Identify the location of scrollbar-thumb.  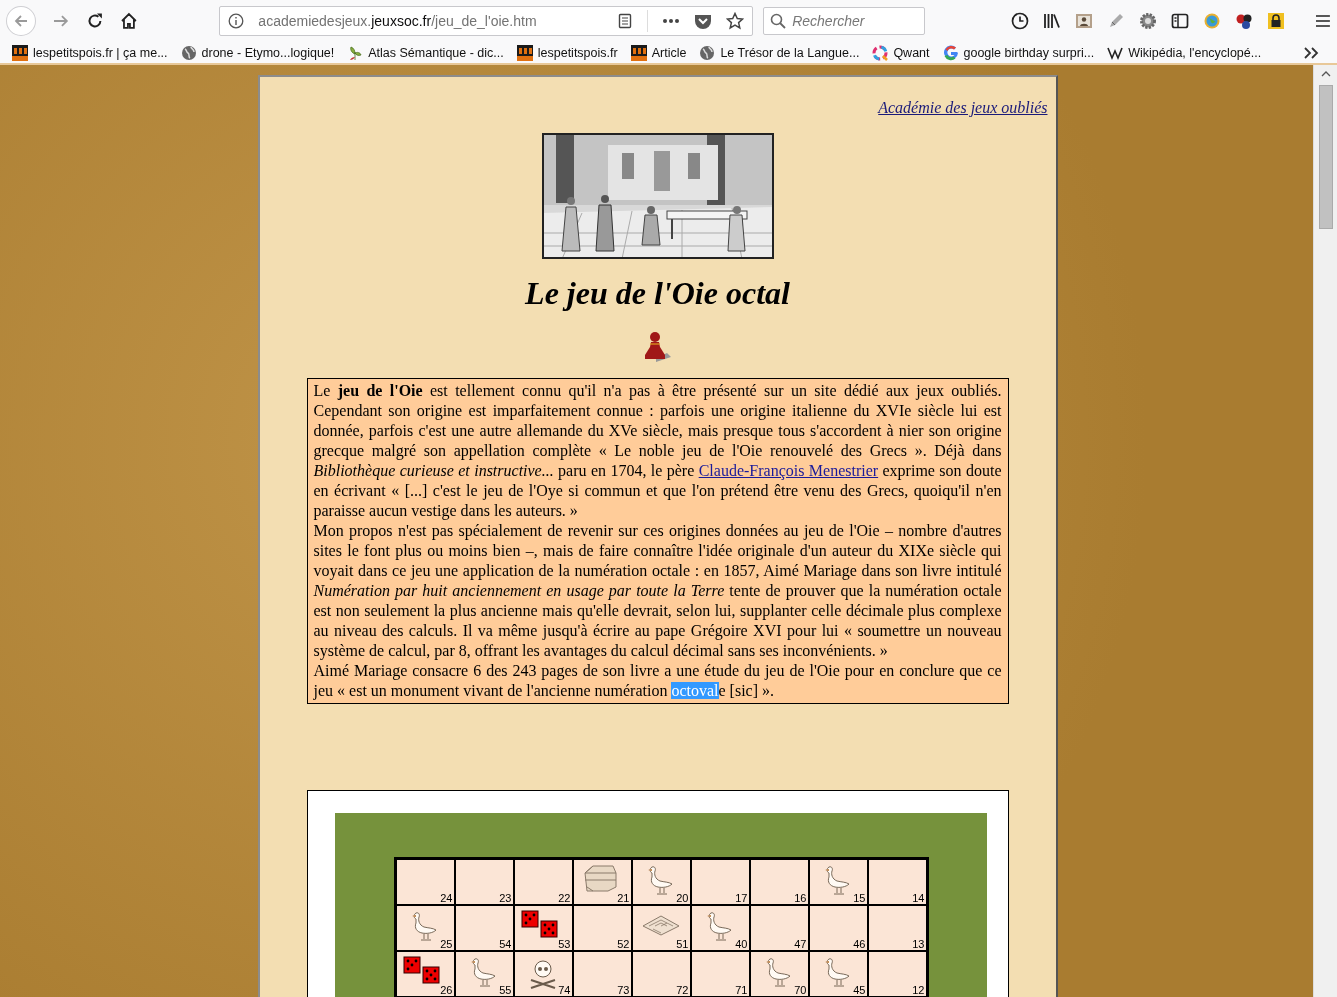
(1325, 157).